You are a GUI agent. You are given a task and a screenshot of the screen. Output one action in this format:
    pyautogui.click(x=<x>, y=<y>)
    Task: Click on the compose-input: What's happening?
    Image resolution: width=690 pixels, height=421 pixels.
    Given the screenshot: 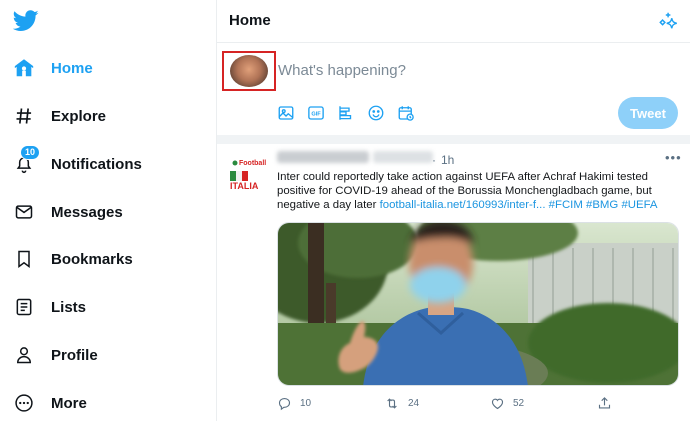 What is the action you would take?
    pyautogui.click(x=342, y=70)
    